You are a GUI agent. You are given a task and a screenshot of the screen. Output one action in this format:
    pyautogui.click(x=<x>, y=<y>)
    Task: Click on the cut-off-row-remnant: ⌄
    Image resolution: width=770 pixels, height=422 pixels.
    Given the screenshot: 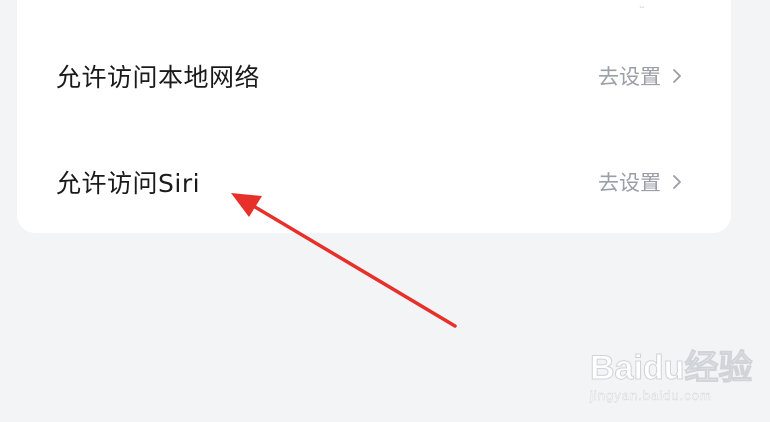 What is the action you would take?
    pyautogui.click(x=655, y=5)
    